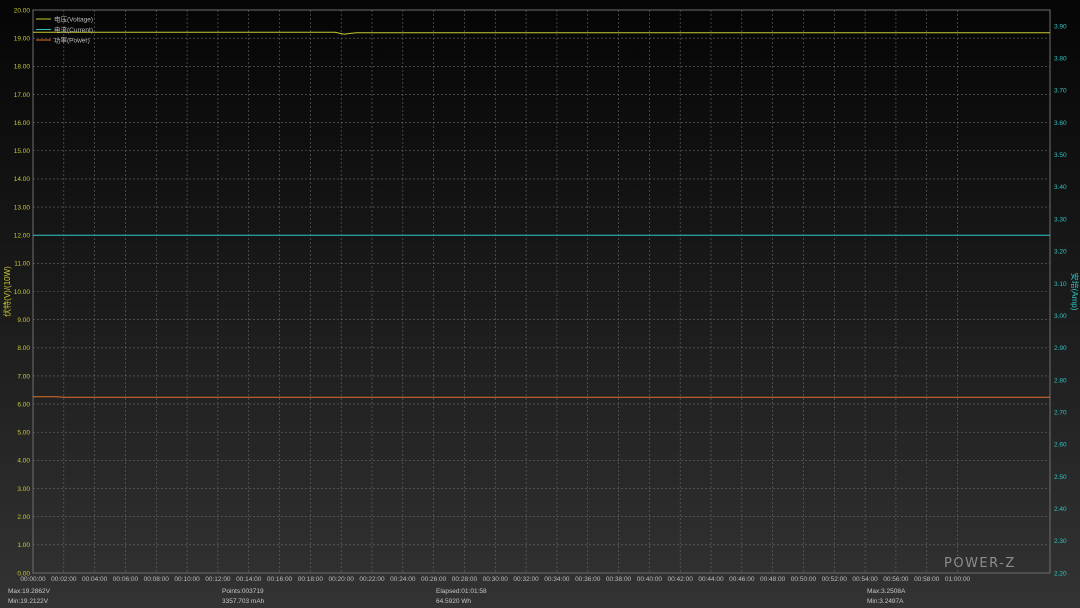  Describe the element at coordinates (1060, 284) in the screenshot. I see `right-tick-label: 3.10` at that location.